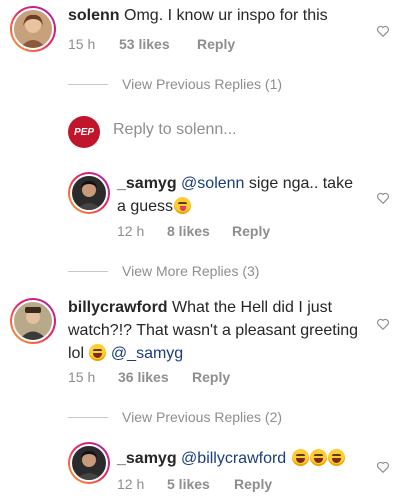  I want to click on comment-text-solenn: solenn Omg. I know ur inspo for this, so click(218, 15).